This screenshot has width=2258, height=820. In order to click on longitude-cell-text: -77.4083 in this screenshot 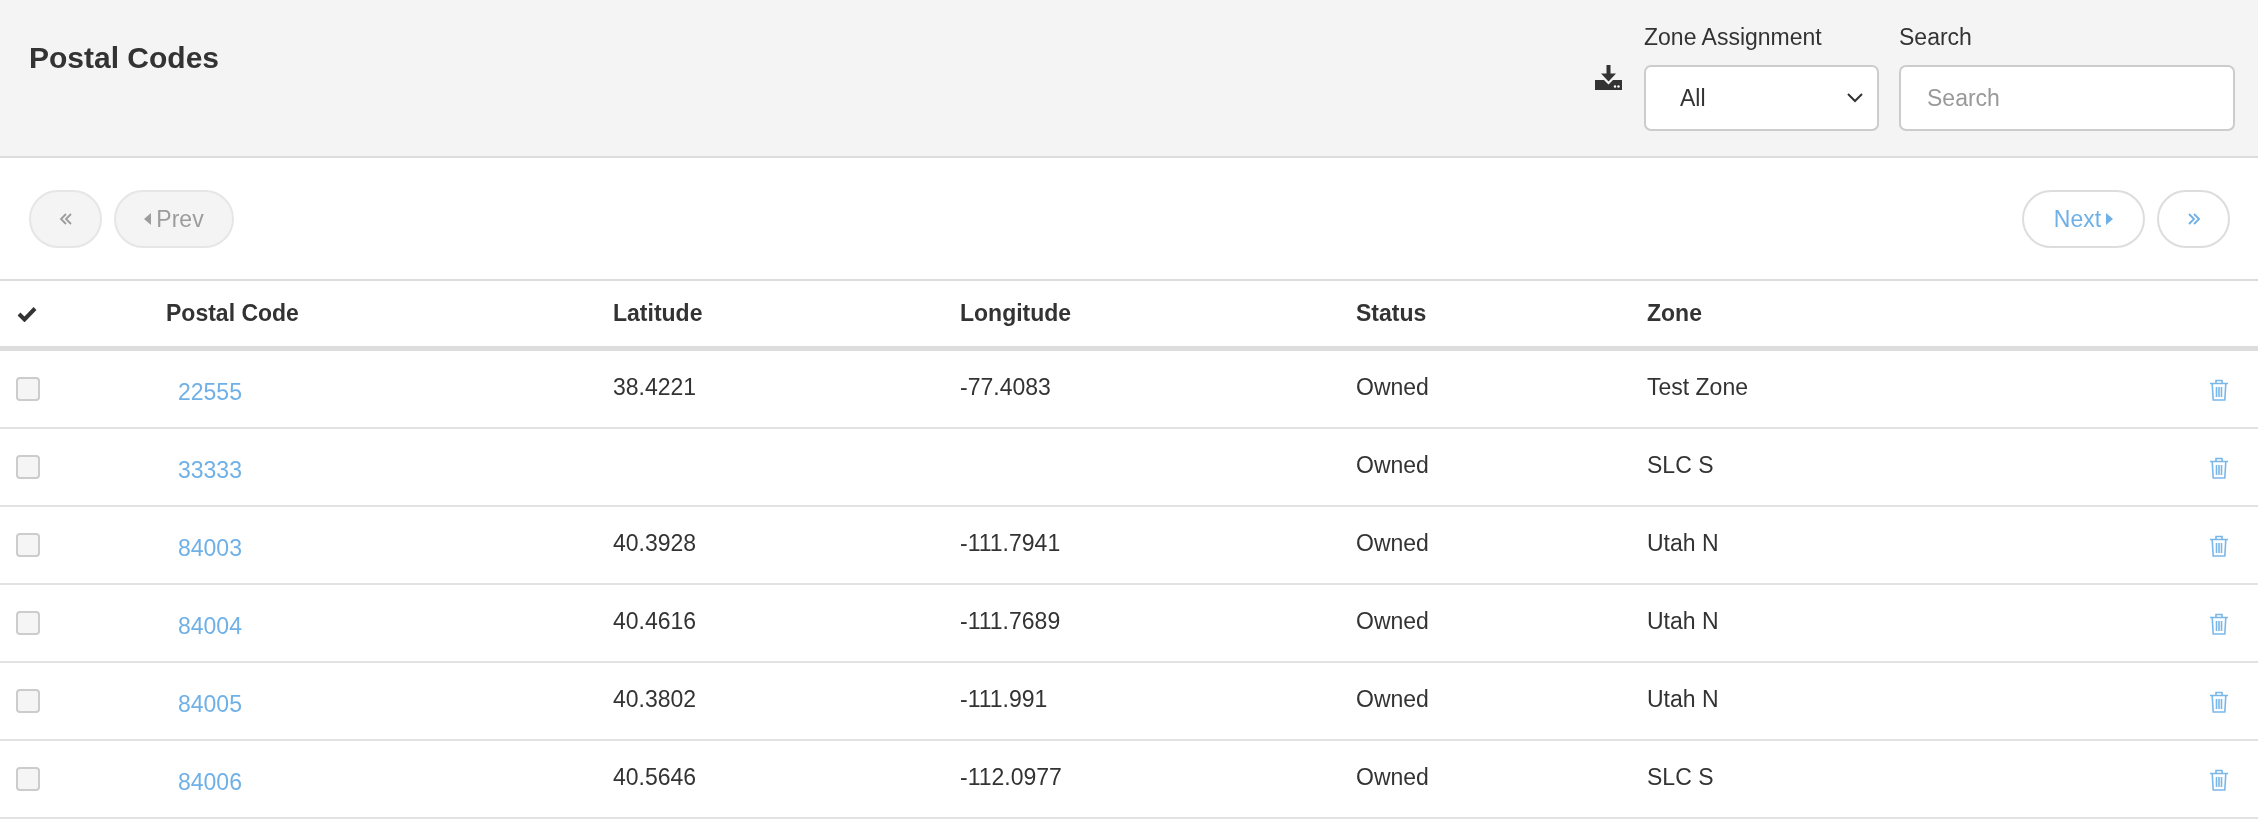, I will do `click(1005, 387)`.